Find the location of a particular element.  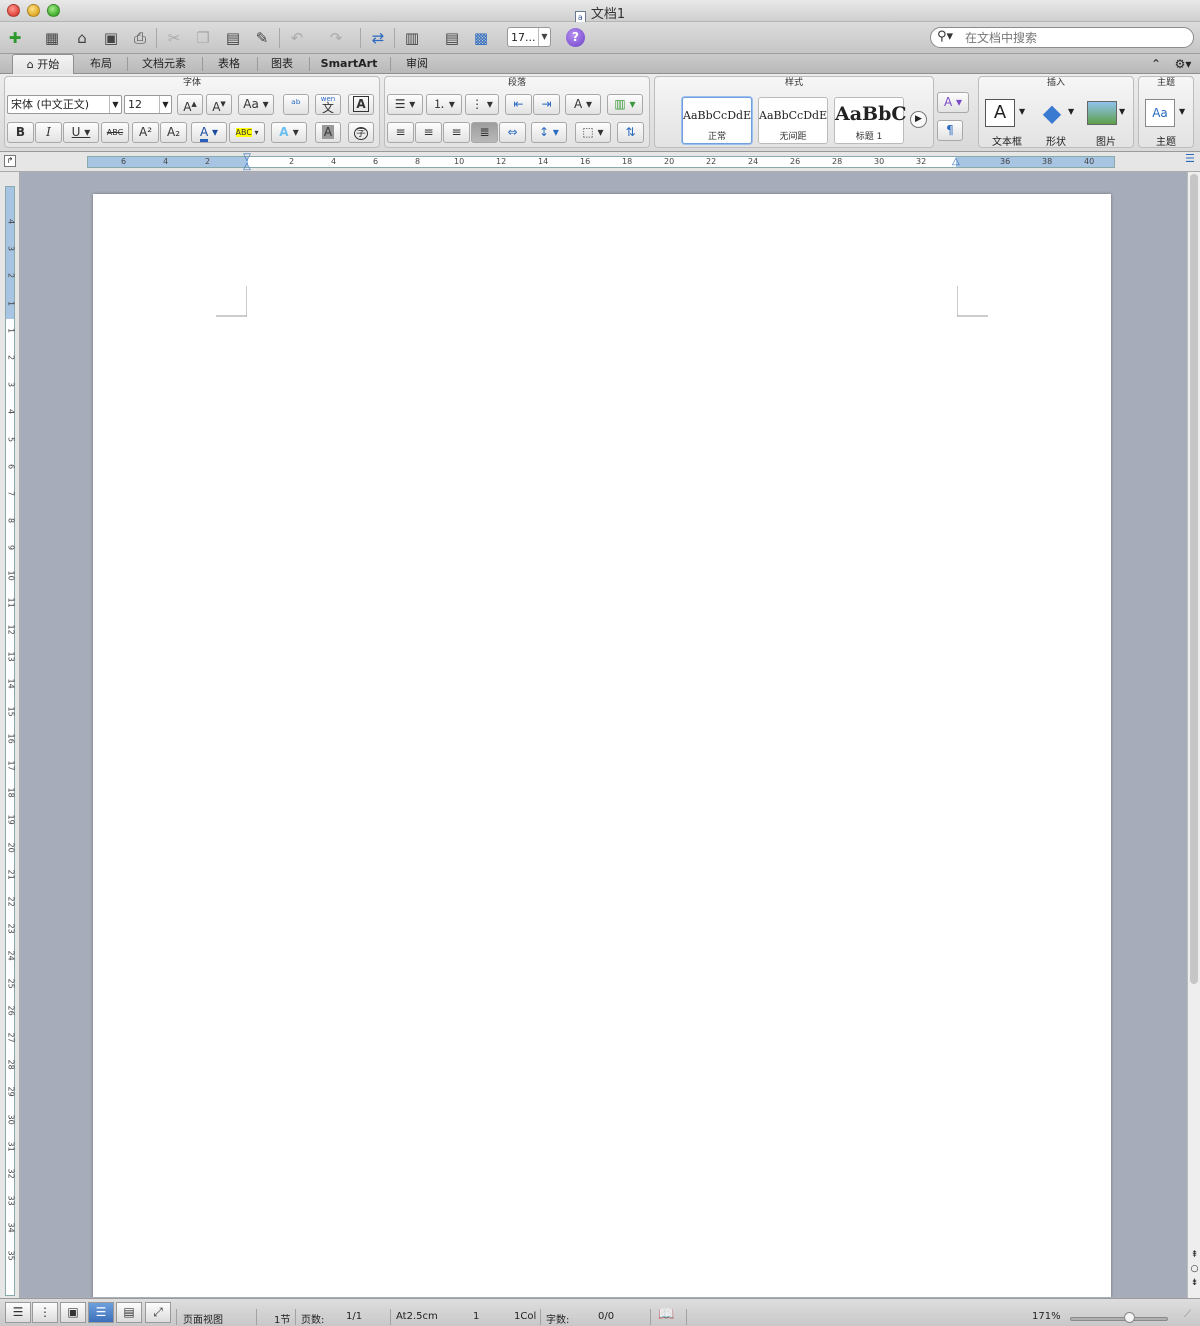

copy-icon: ❐ is located at coordinates (203, 38).